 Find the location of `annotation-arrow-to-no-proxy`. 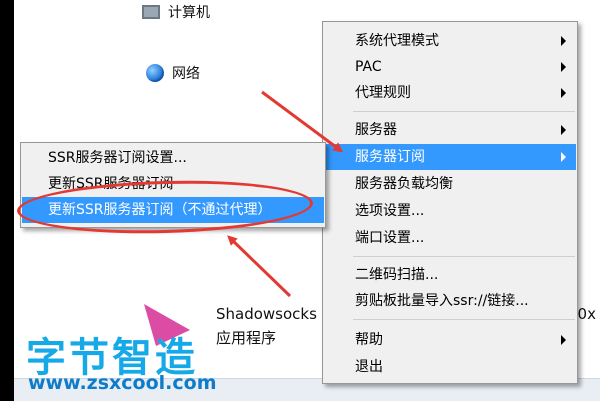

annotation-arrow-to-no-proxy is located at coordinates (259, 266).